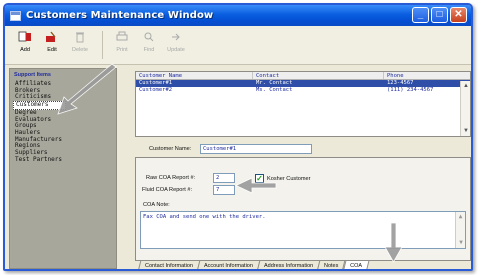 This screenshot has width=485, height=275. What do you see at coordinates (458, 15) in the screenshot?
I see `close-icon: ✕` at bounding box center [458, 15].